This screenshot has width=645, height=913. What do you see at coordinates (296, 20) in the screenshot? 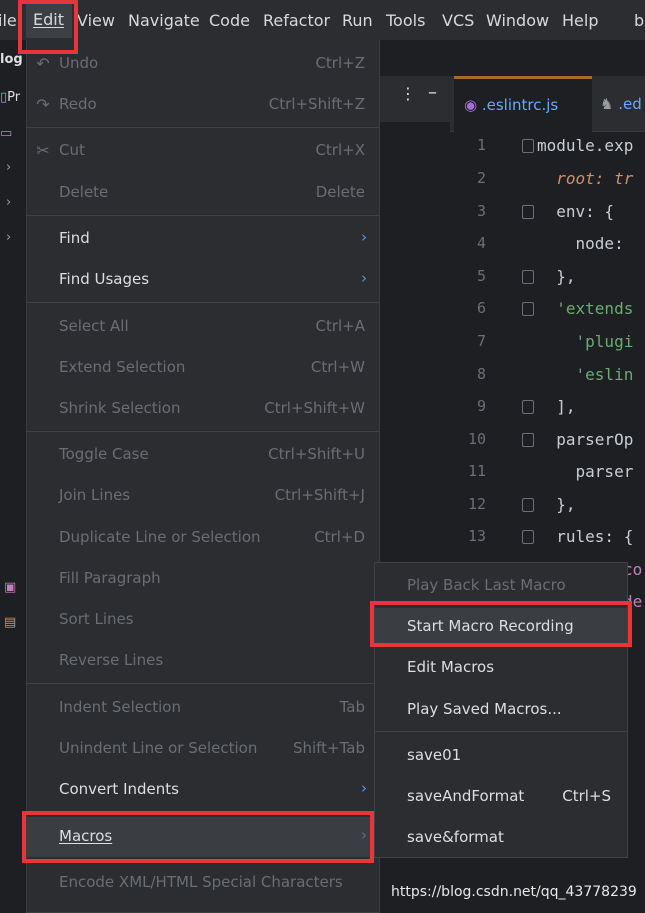
I see `menu-refactor: Refactor` at bounding box center [296, 20].